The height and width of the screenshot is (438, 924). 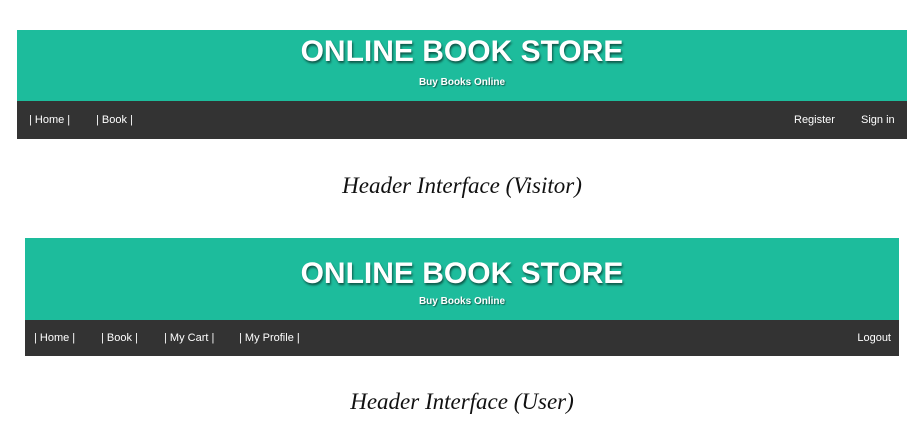 I want to click on nav-my-profile-link: | My Profile |, so click(x=269, y=338).